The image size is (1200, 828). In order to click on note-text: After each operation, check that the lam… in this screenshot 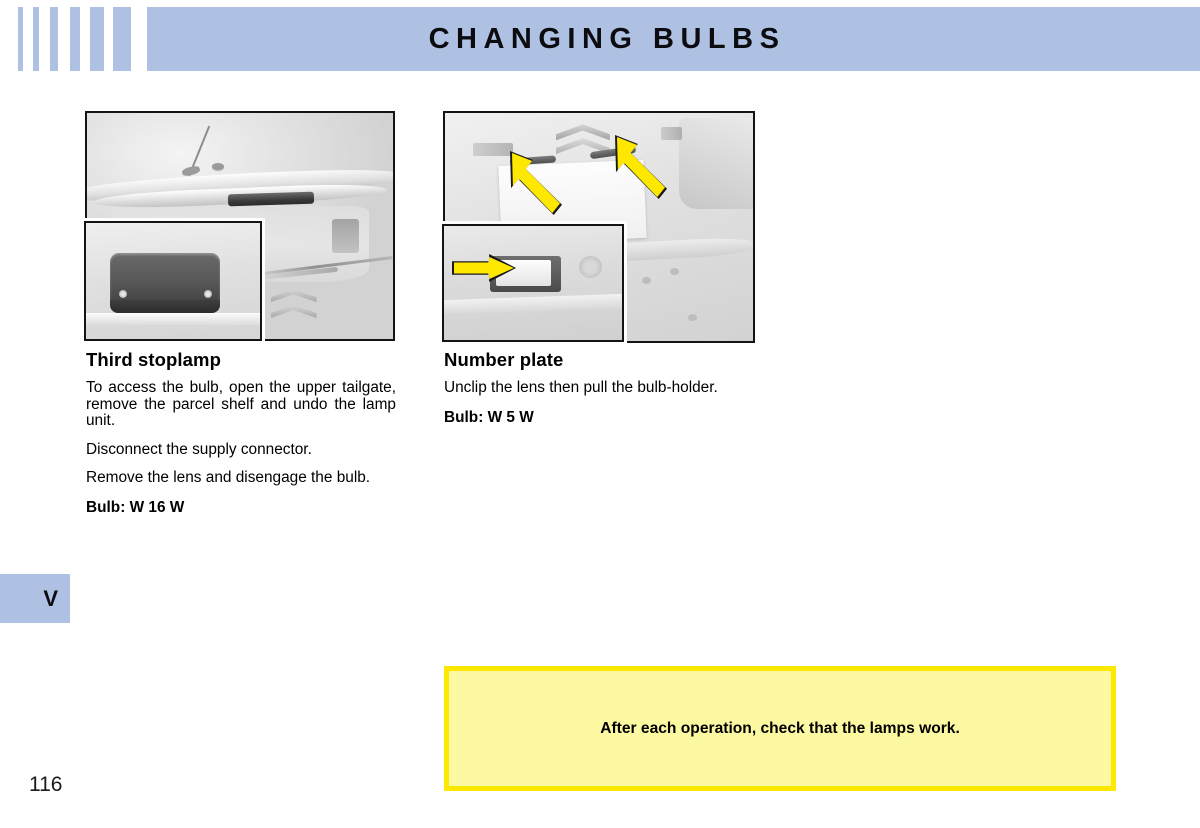, I will do `click(780, 728)`.